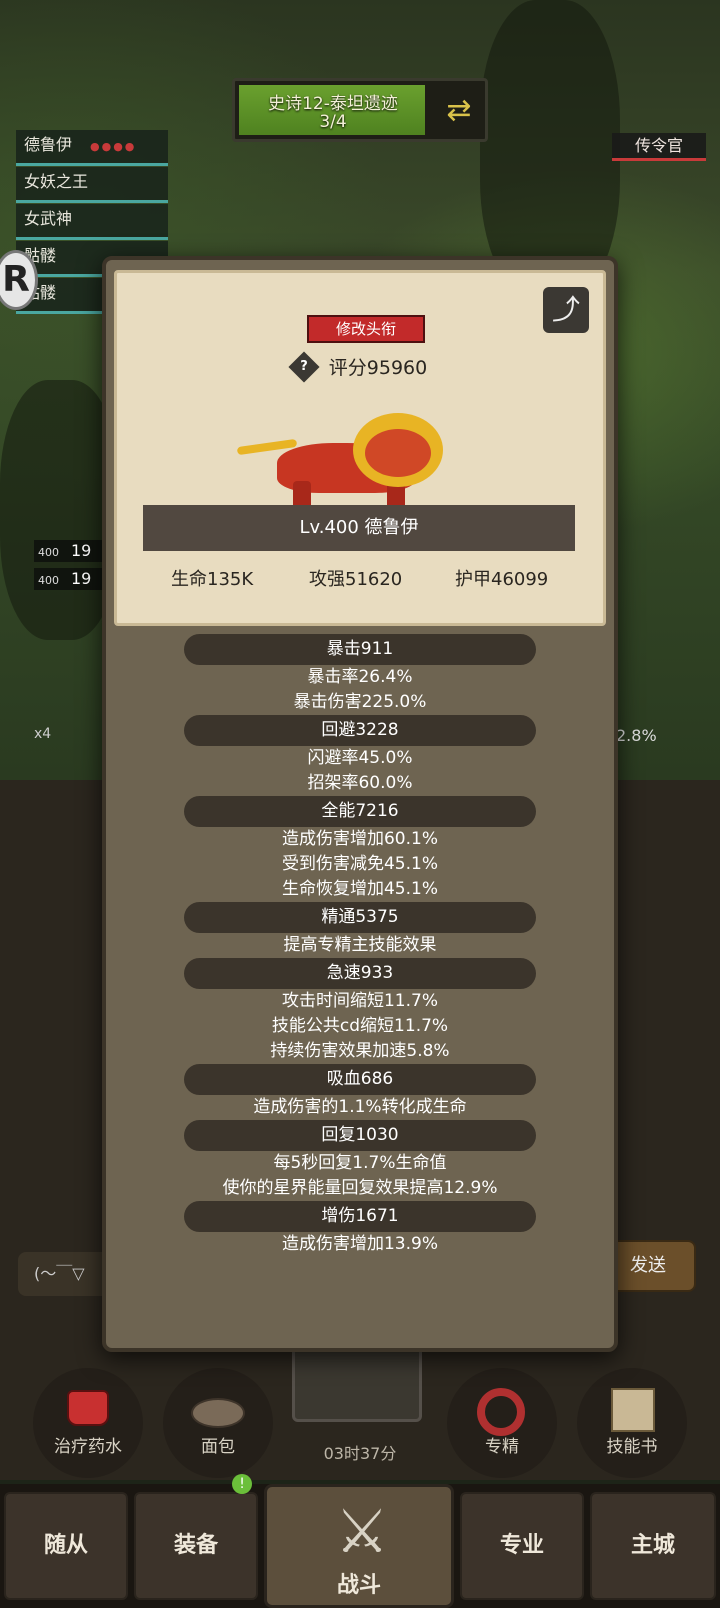  I want to click on help-icon: ?, so click(304, 366).